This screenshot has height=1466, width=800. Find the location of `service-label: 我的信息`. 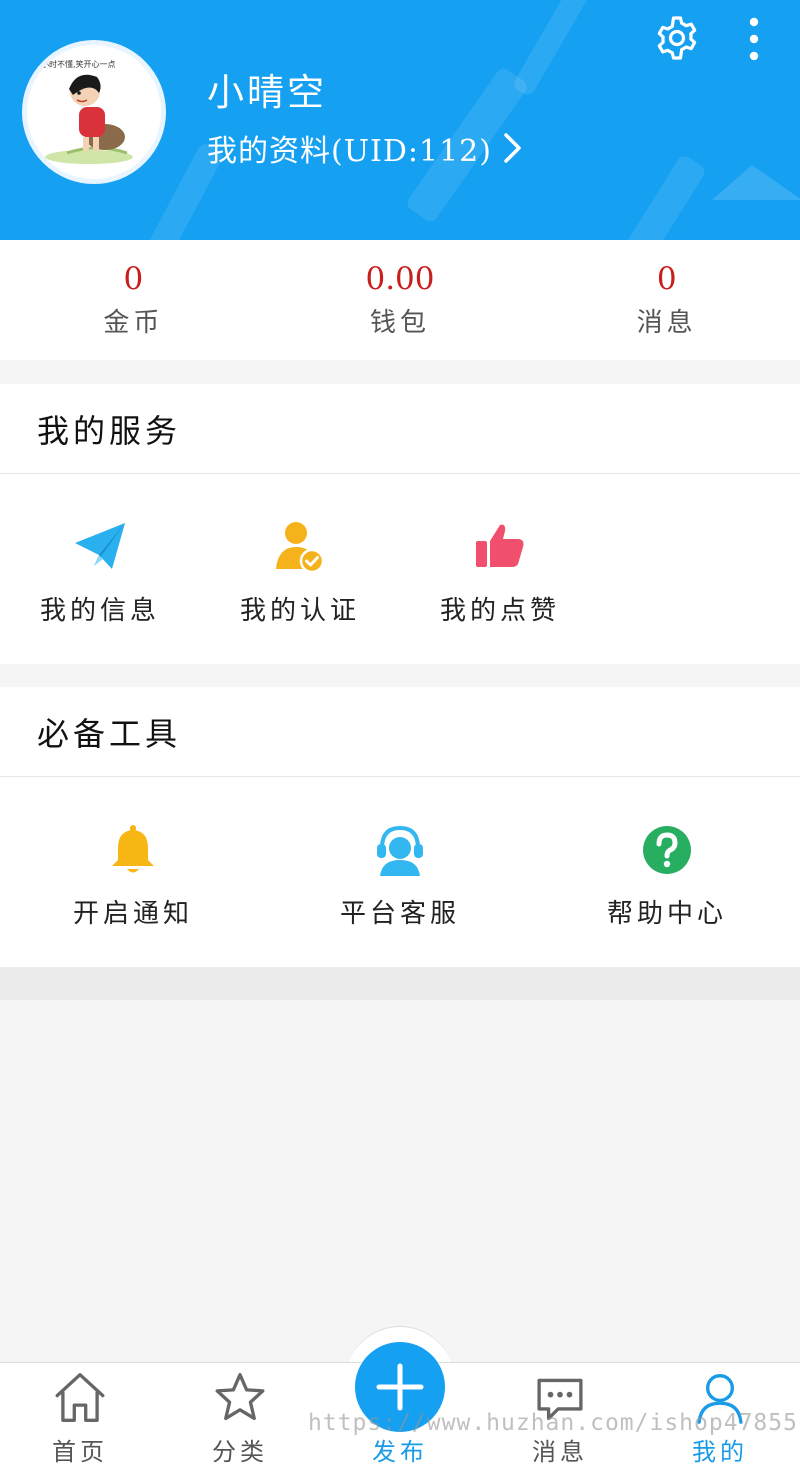

service-label: 我的信息 is located at coordinates (99, 611).